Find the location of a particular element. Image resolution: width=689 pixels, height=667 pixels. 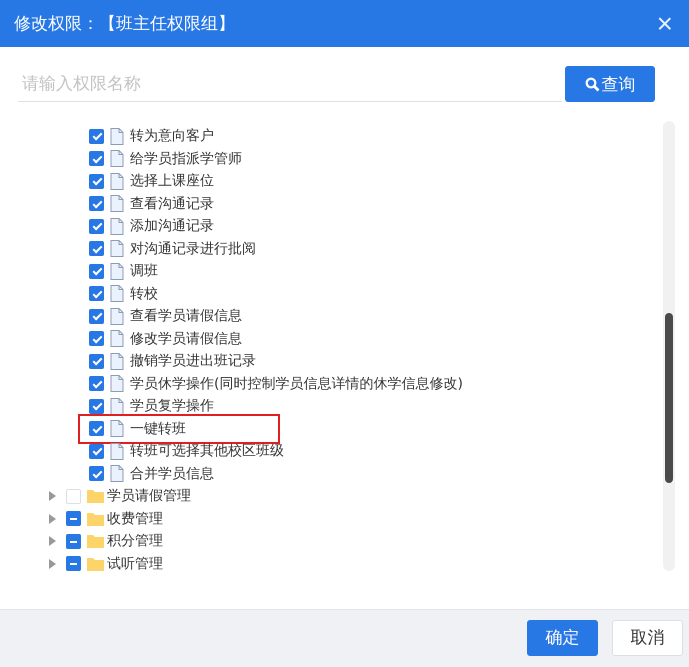

tree-node-label: 添加沟通记录 is located at coordinates (172, 226).